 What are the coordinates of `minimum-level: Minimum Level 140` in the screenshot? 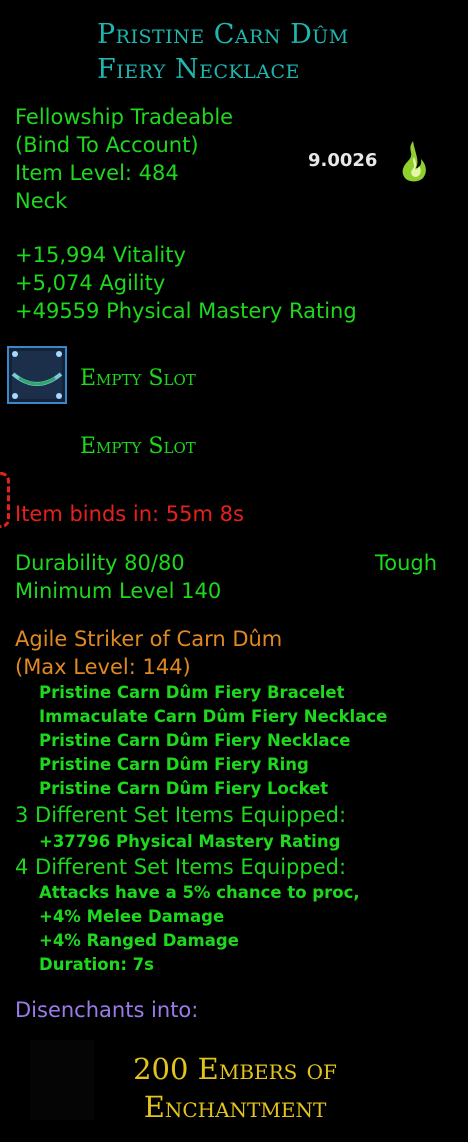 It's located at (118, 591).